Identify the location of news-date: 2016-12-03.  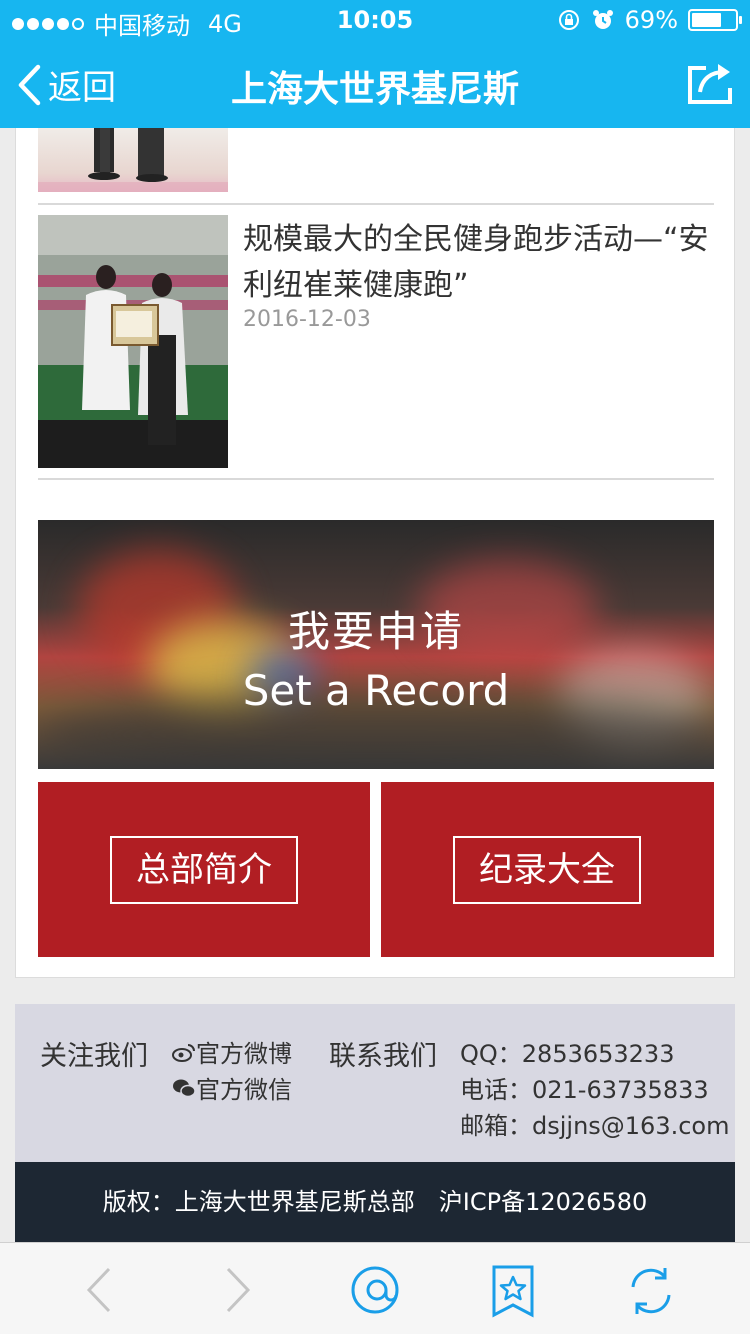
(307, 319).